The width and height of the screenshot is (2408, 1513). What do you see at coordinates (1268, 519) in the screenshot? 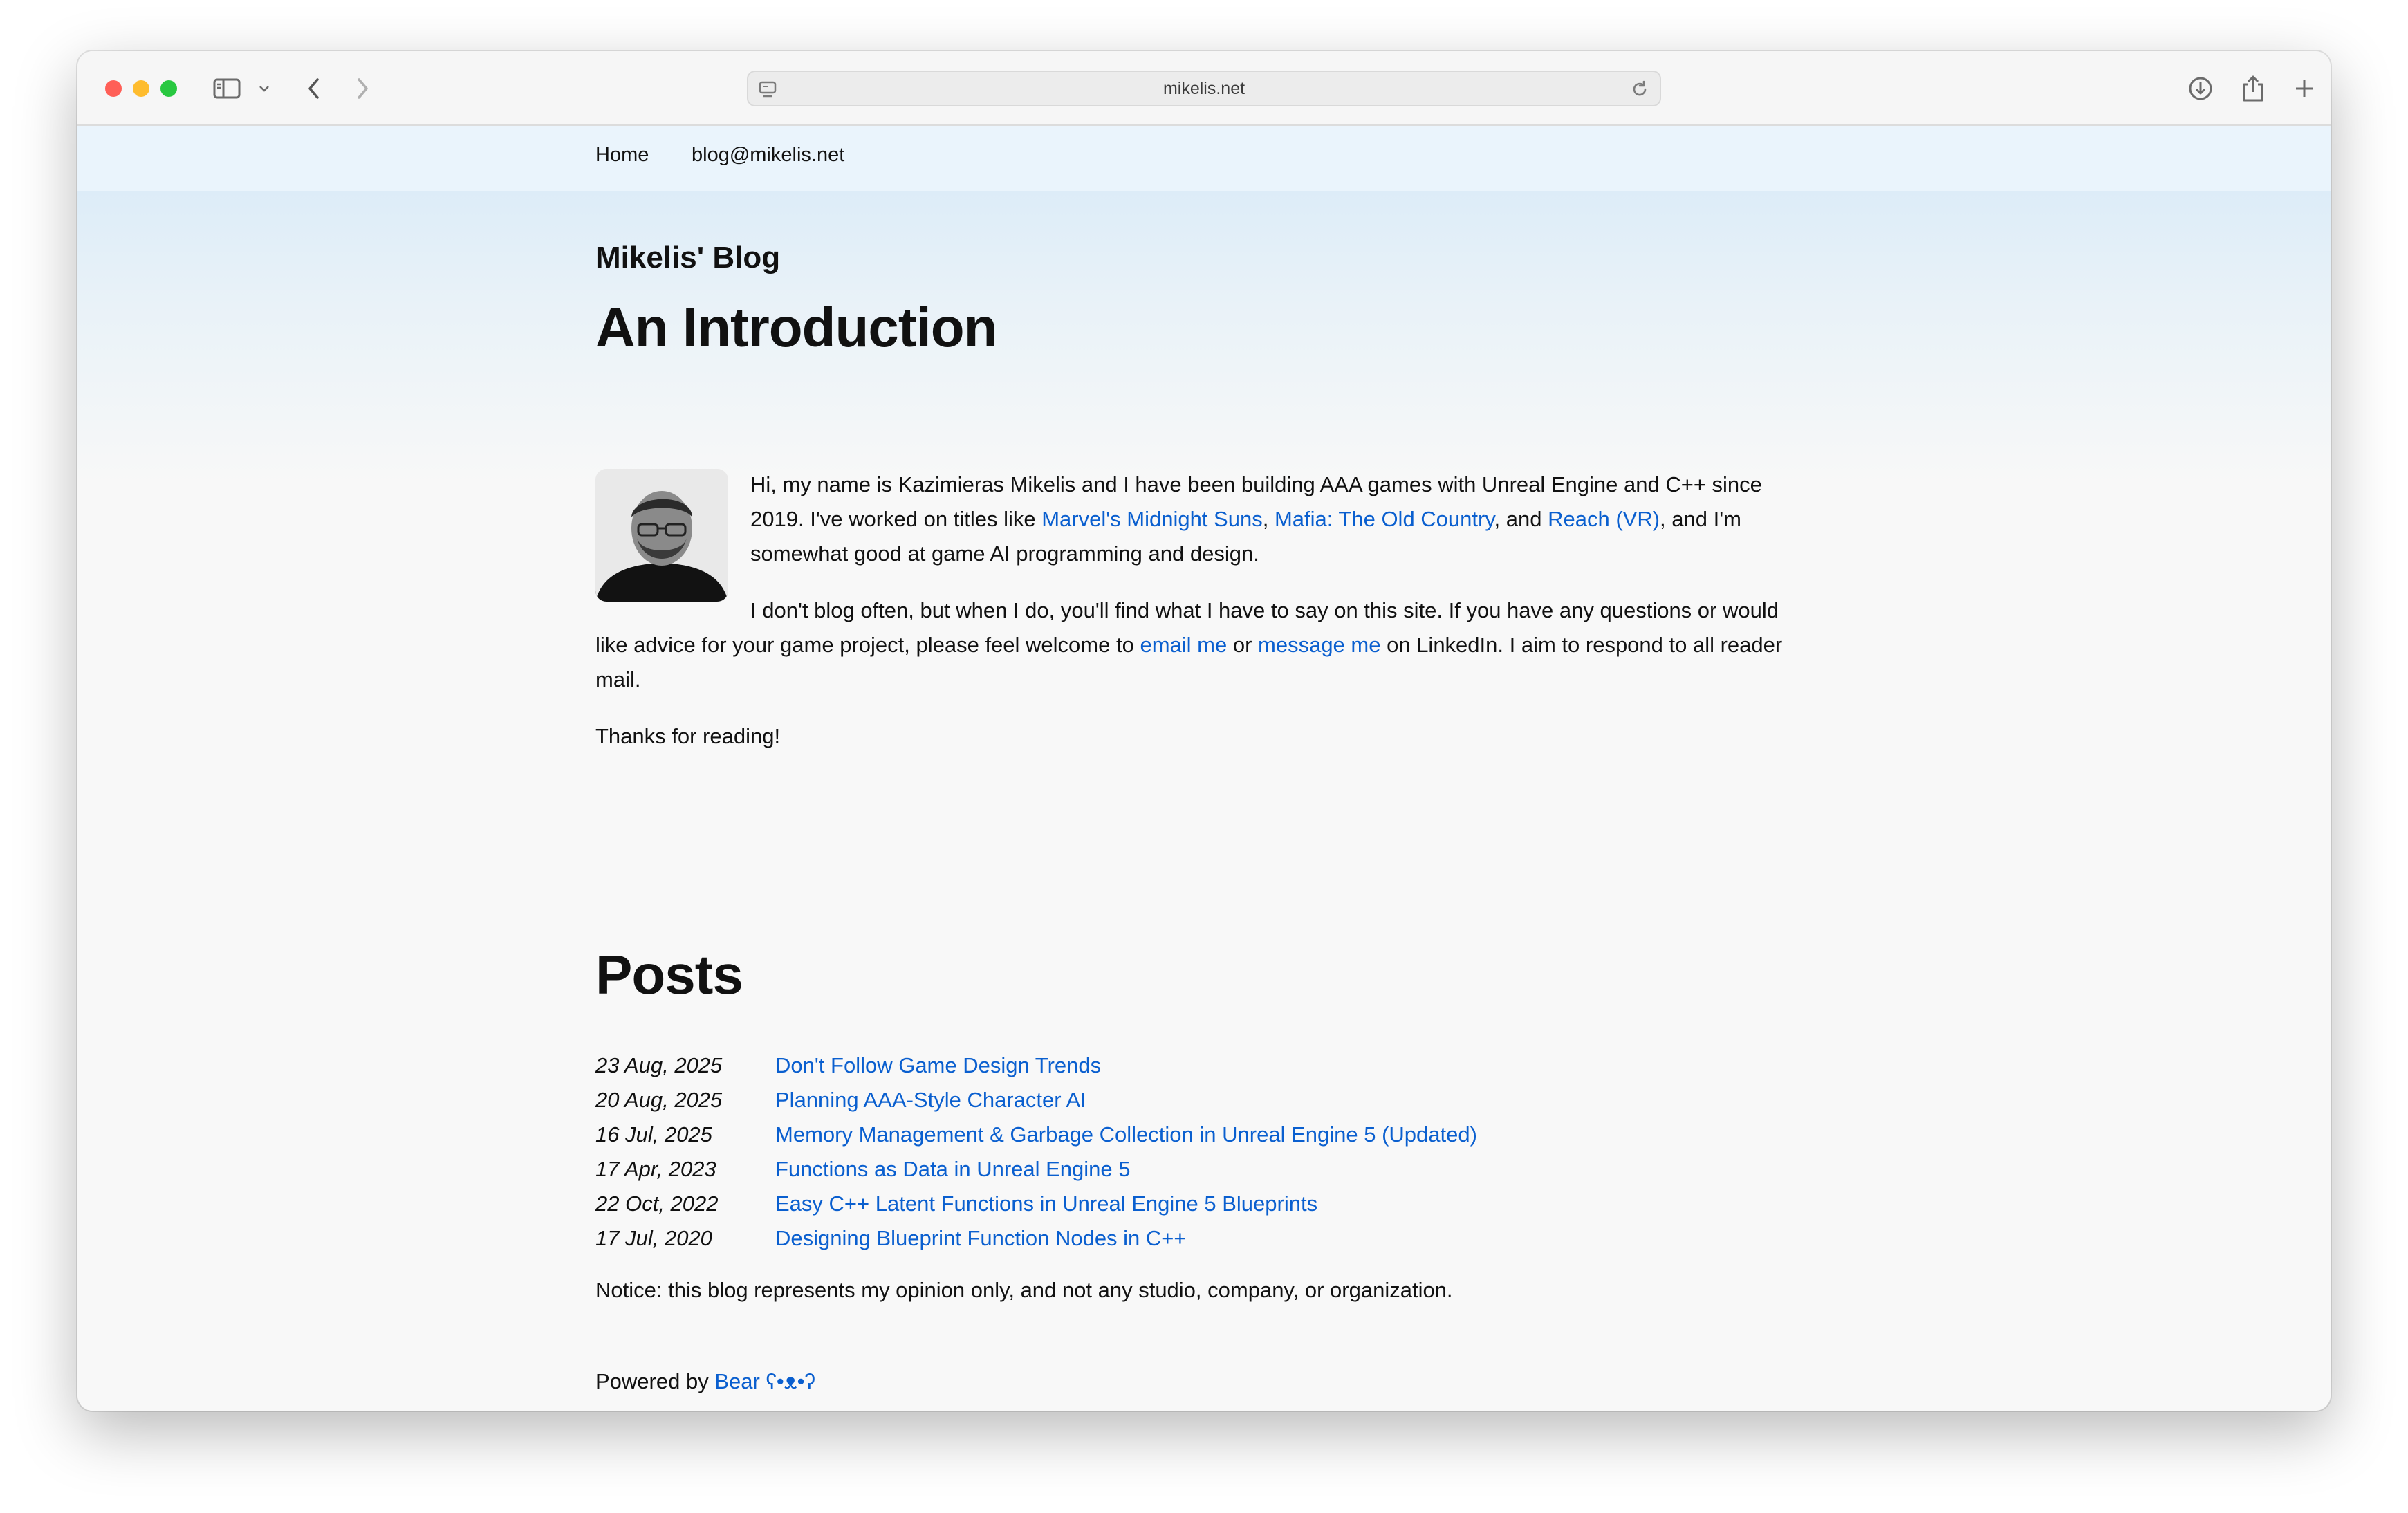
I see `intro-text: ,` at bounding box center [1268, 519].